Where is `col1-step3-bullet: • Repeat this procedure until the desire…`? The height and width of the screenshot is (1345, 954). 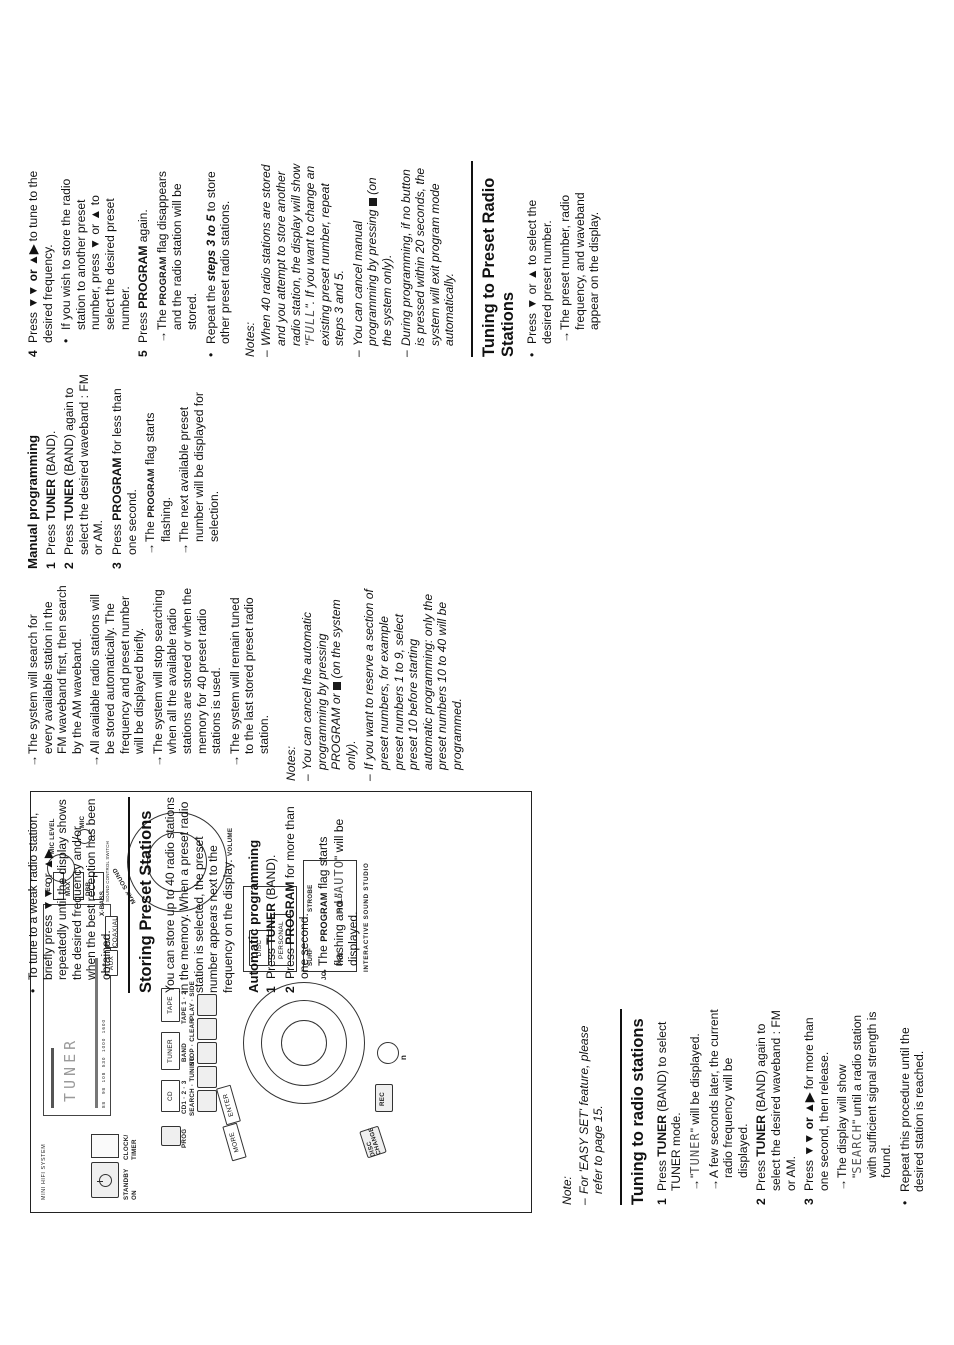
col1-step3-bullet: • Repeat this procedure until the desire… is located at coordinates (912, 1107).